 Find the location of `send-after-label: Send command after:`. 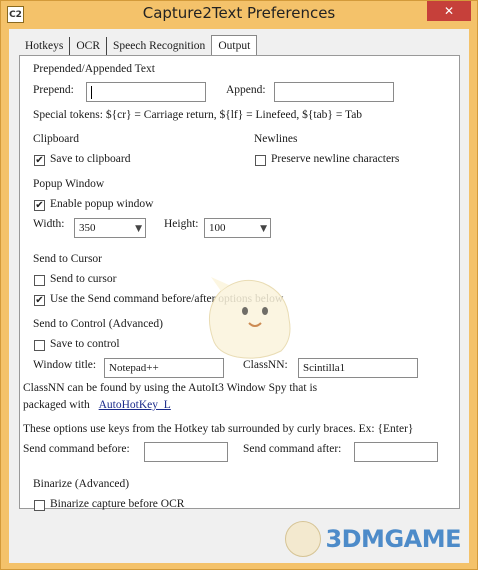

send-after-label: Send command after: is located at coordinates (292, 449).